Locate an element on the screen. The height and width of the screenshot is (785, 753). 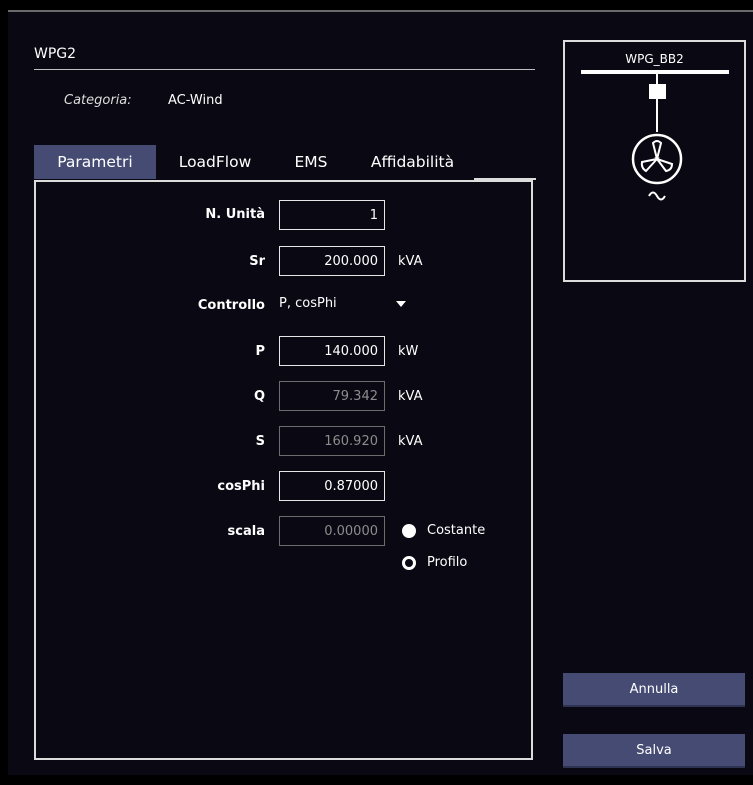
scala-label: scala is located at coordinates (246, 531).